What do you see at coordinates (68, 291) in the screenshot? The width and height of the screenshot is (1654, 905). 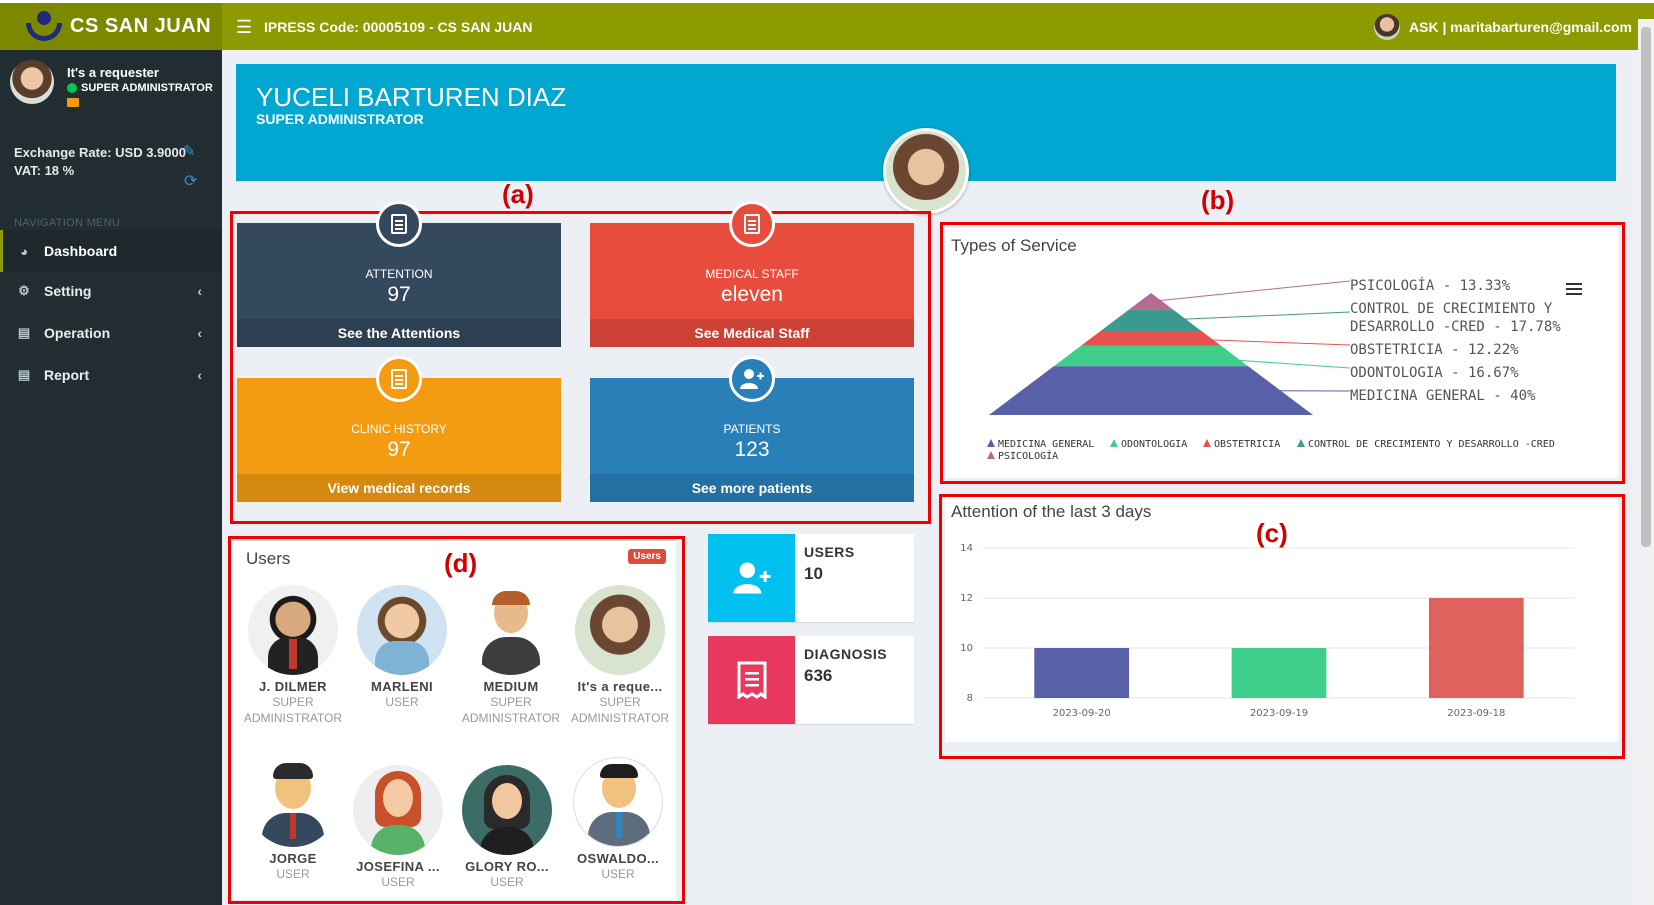 I see `sidebar-item-label: Setting` at bounding box center [68, 291].